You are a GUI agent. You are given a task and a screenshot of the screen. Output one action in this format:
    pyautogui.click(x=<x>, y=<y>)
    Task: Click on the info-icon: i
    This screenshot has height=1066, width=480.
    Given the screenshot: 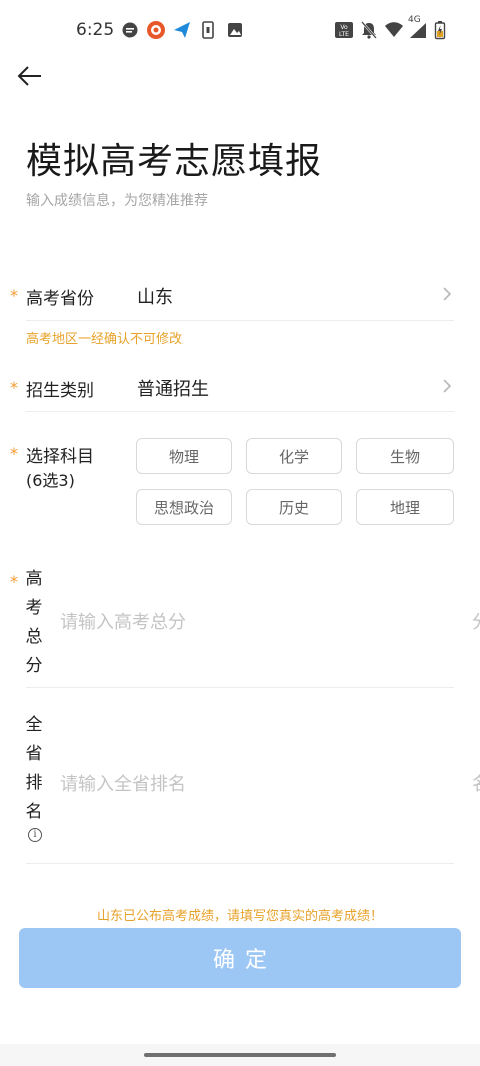 What is the action you would take?
    pyautogui.click(x=35, y=835)
    